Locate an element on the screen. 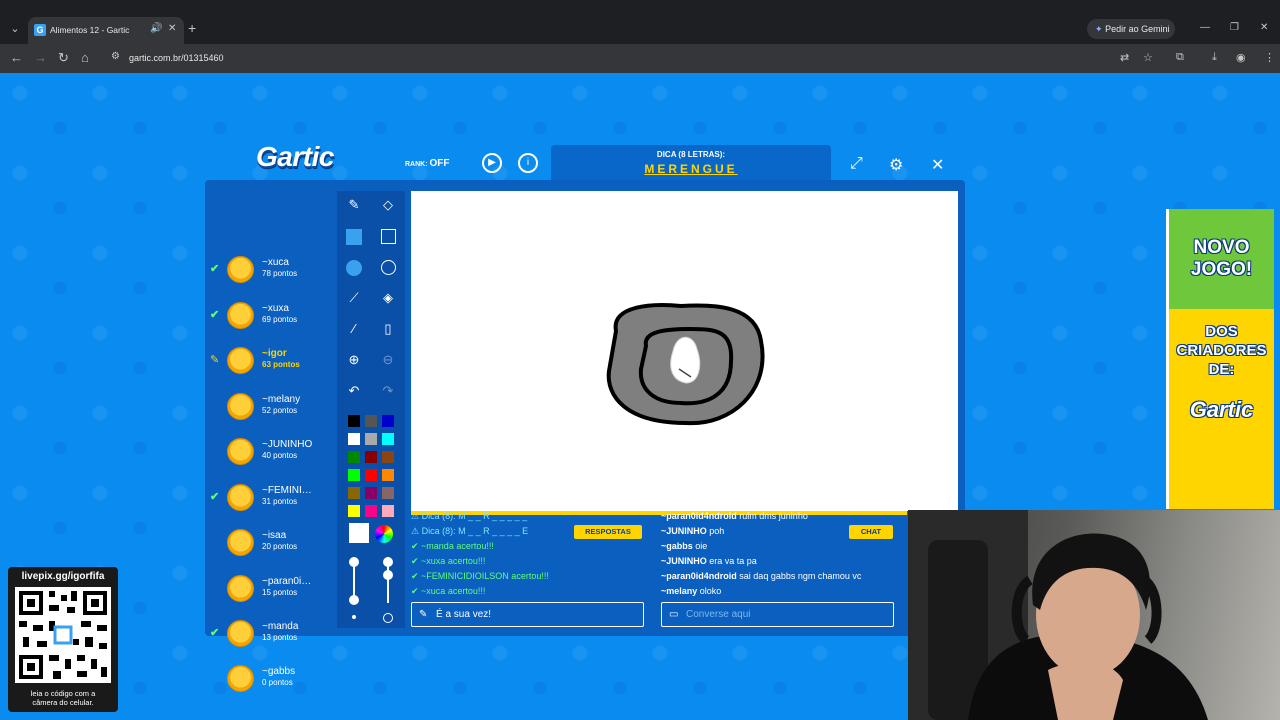  pencil-tool-icon: ✎ is located at coordinates (354, 205).